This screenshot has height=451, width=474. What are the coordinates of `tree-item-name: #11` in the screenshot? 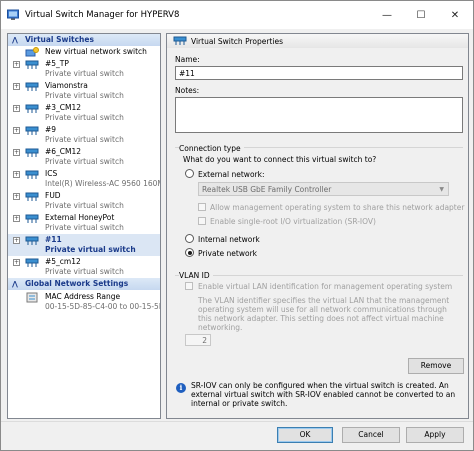 It's located at (53, 239).